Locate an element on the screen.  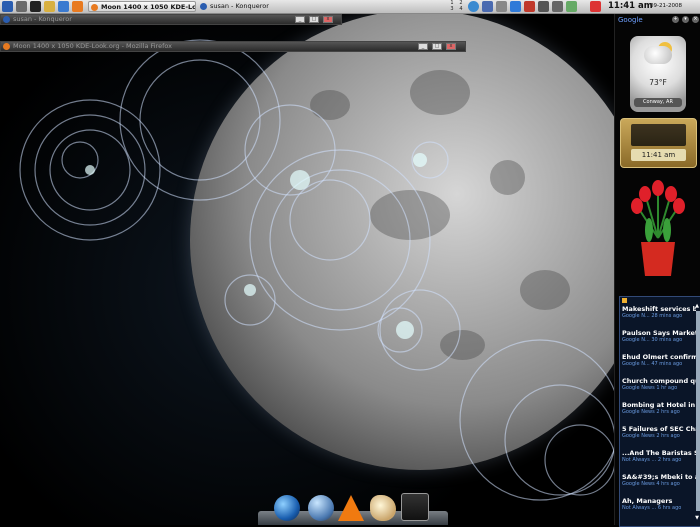
news-scrollbar is located at coordinates (698, 411).